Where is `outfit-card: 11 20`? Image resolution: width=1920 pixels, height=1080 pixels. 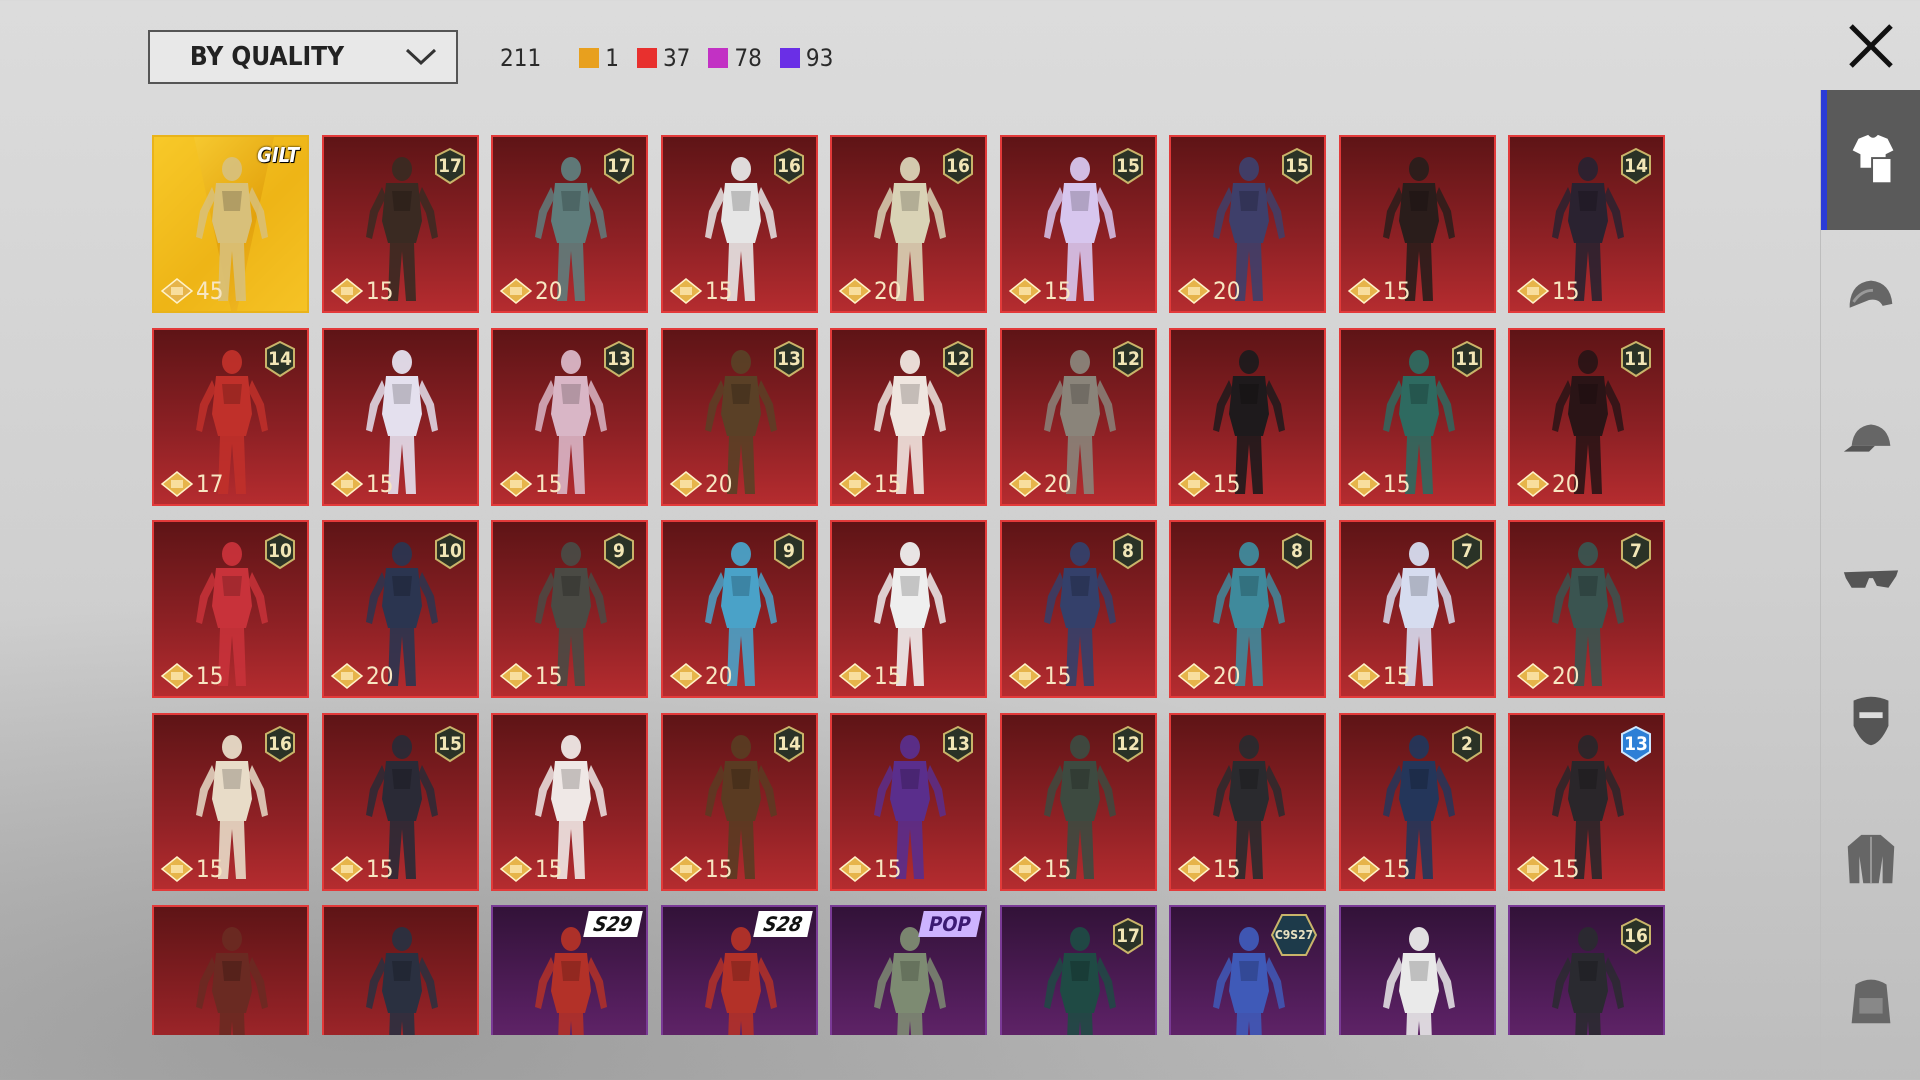
outfit-card: 11 20 is located at coordinates (1586, 417).